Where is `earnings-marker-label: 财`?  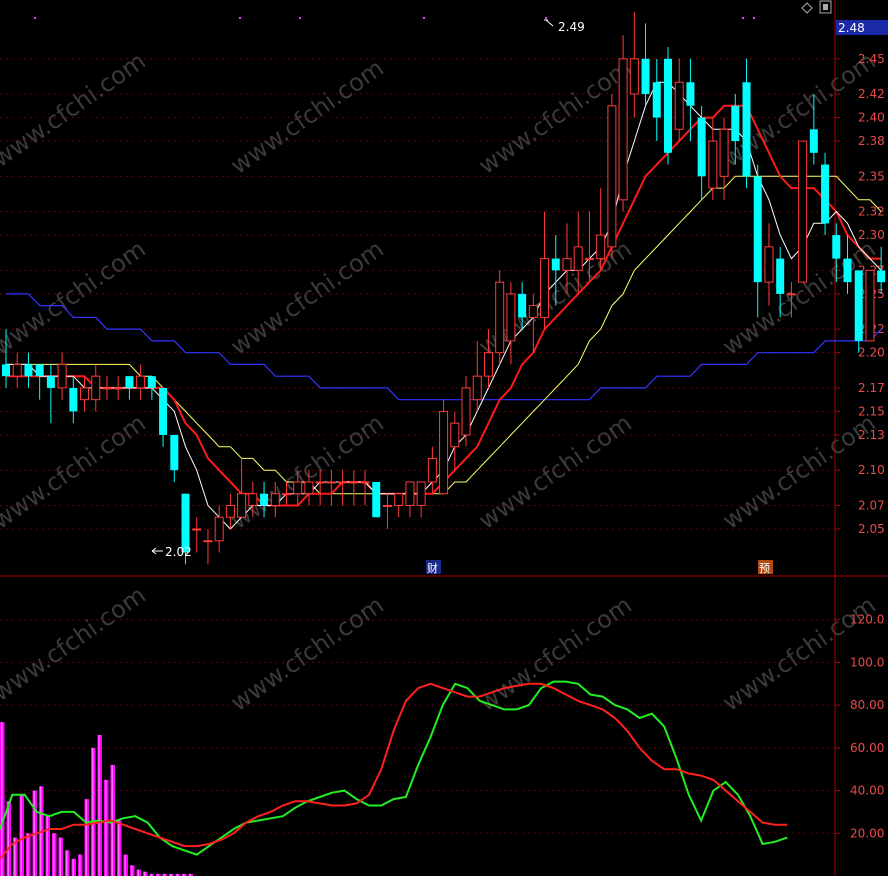
earnings-marker-label: 财 is located at coordinates (432, 568).